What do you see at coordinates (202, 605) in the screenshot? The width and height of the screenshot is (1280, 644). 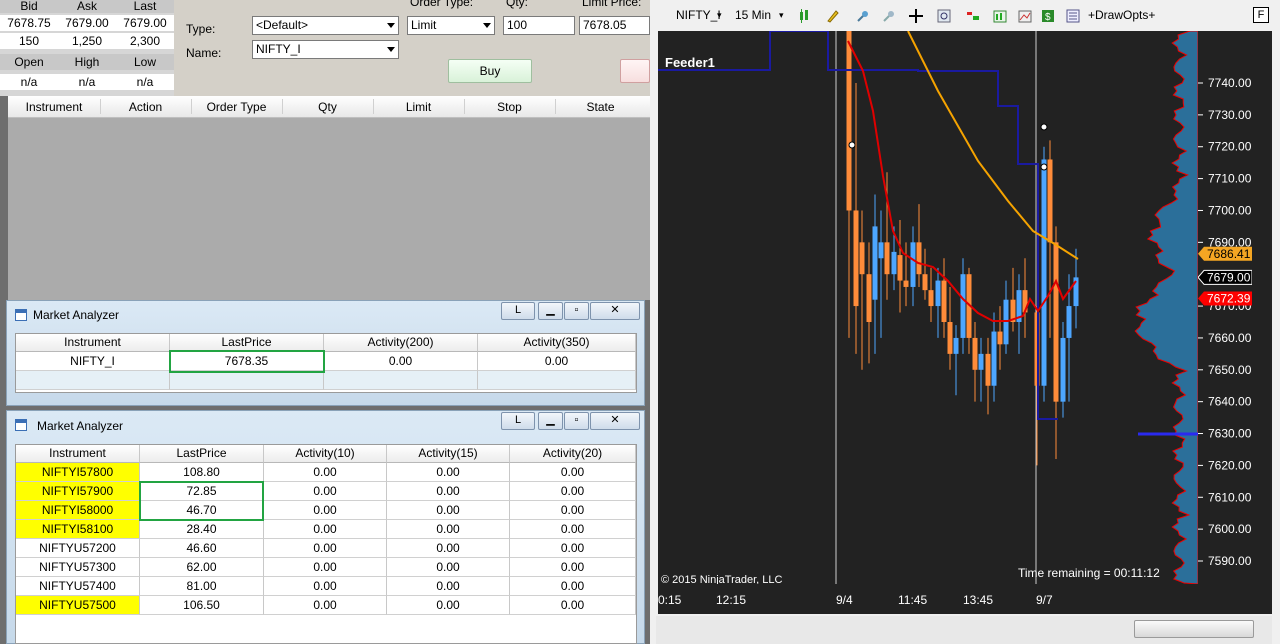 I see `value-cell: 106.50` at bounding box center [202, 605].